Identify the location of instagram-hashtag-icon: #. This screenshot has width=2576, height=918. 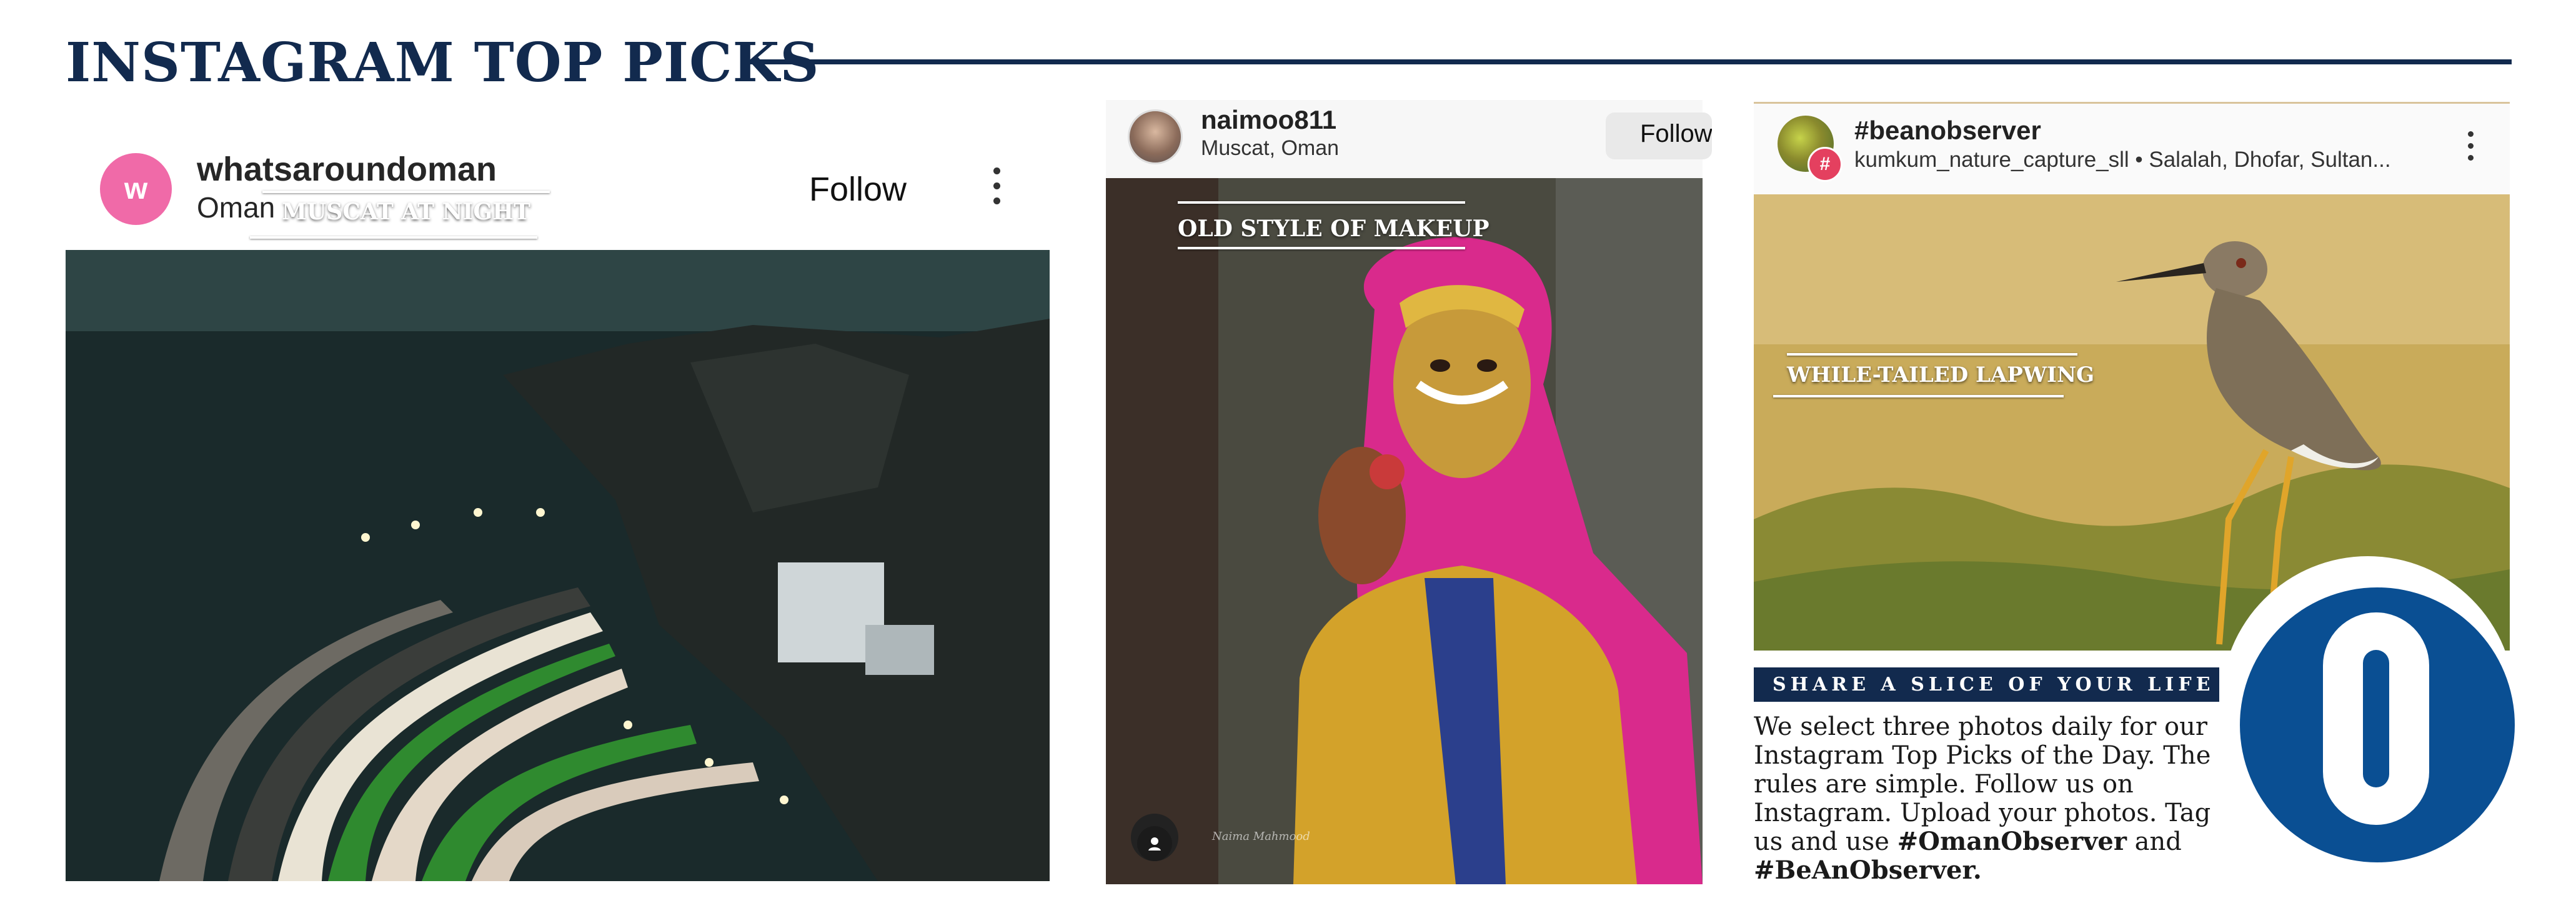
(1825, 164).